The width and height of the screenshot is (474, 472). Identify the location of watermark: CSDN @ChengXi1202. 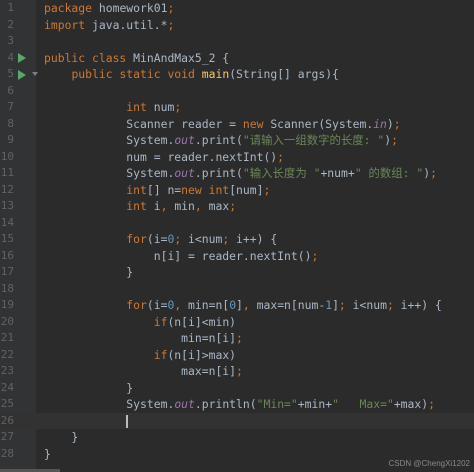
(429, 463).